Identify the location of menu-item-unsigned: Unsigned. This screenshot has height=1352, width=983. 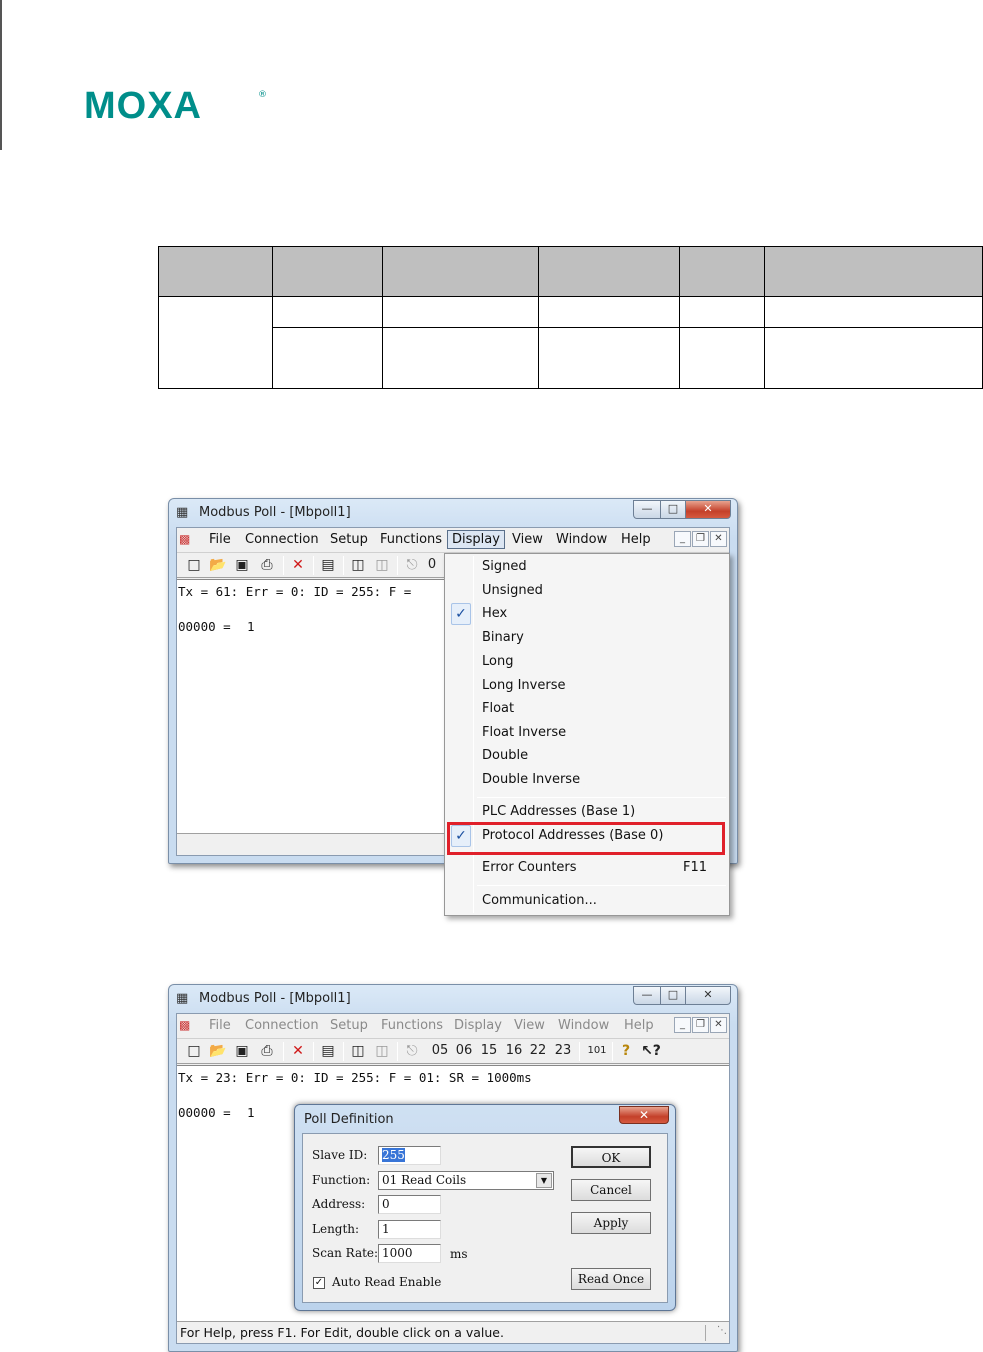
(587, 591).